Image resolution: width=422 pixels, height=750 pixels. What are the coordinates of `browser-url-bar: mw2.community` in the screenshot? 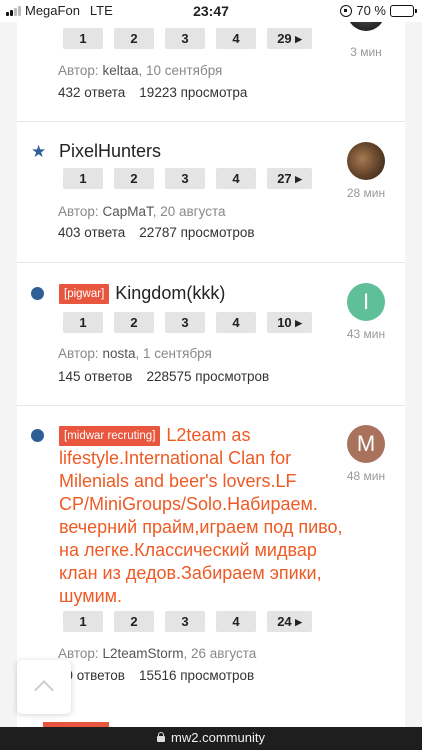 It's located at (211, 738).